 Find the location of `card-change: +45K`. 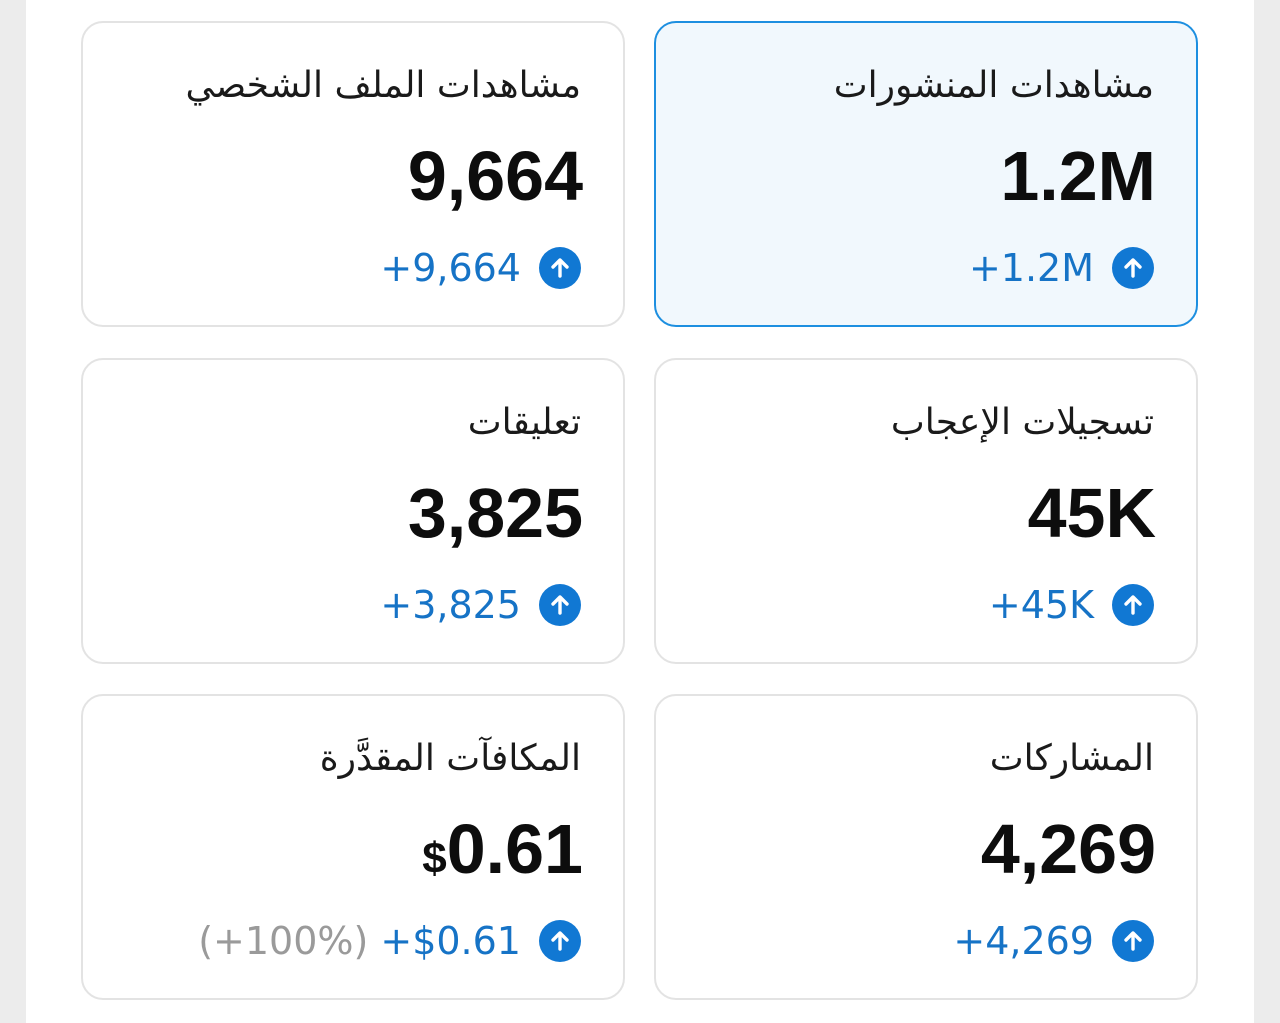

card-change: +45K is located at coordinates (1071, 605).